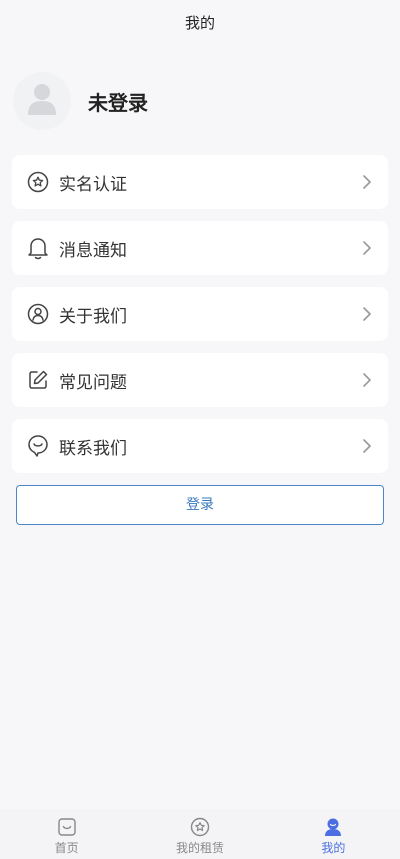  What do you see at coordinates (93, 382) in the screenshot?
I see `menu-item-label: 常见问题` at bounding box center [93, 382].